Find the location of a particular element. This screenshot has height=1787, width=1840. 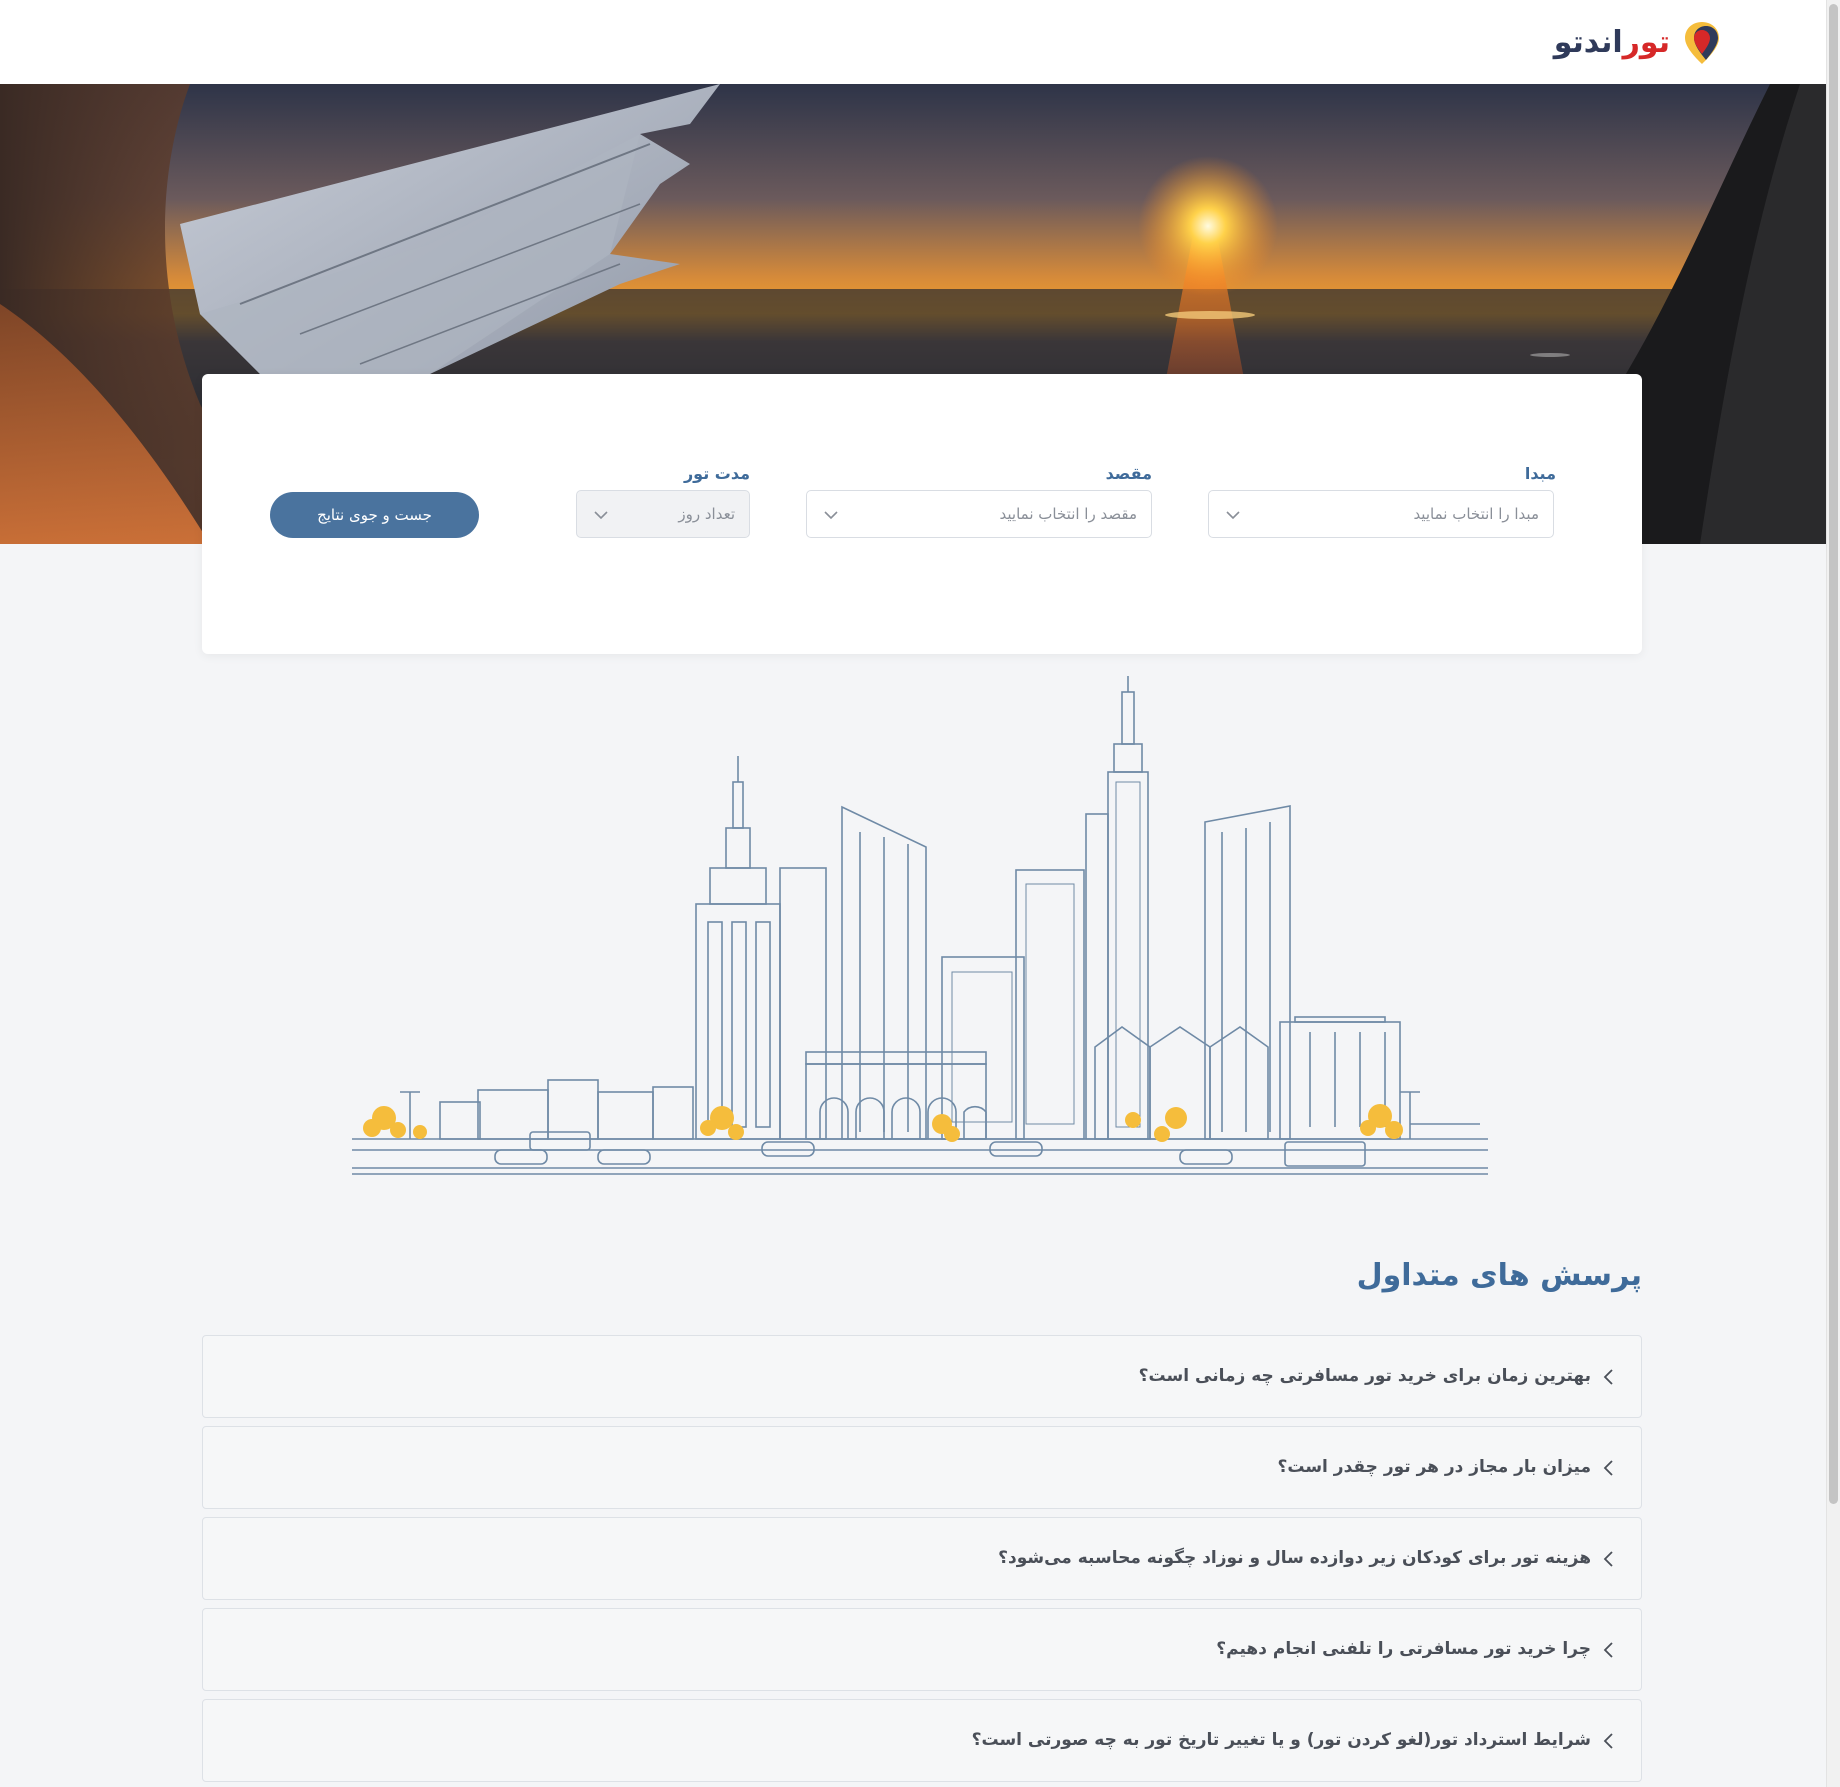

logo-wordmark: توراندتو is located at coordinates (1612, 42).